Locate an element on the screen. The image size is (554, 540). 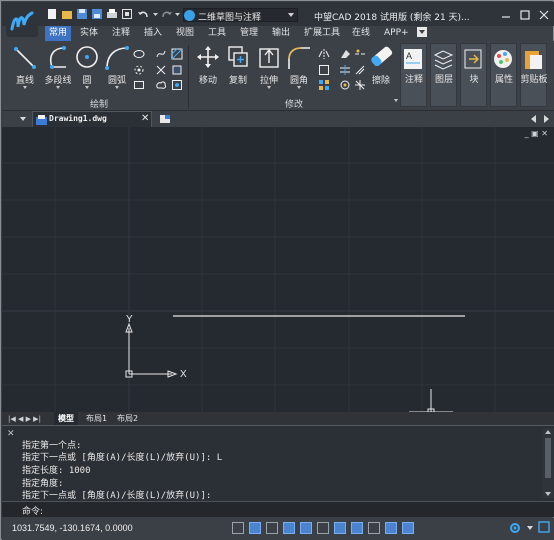
clean-screen-icon is located at coordinates (544, 528).